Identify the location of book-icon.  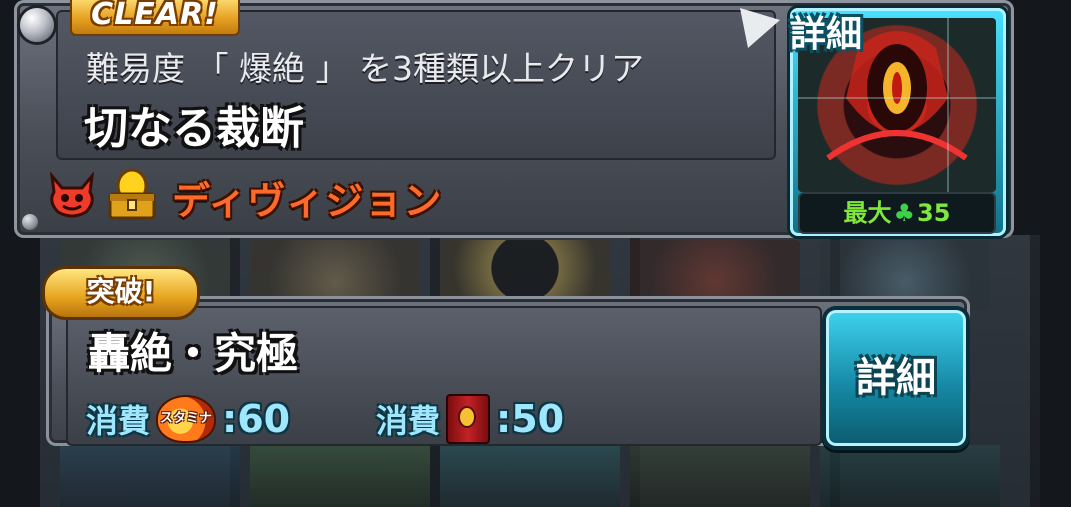
(468, 419).